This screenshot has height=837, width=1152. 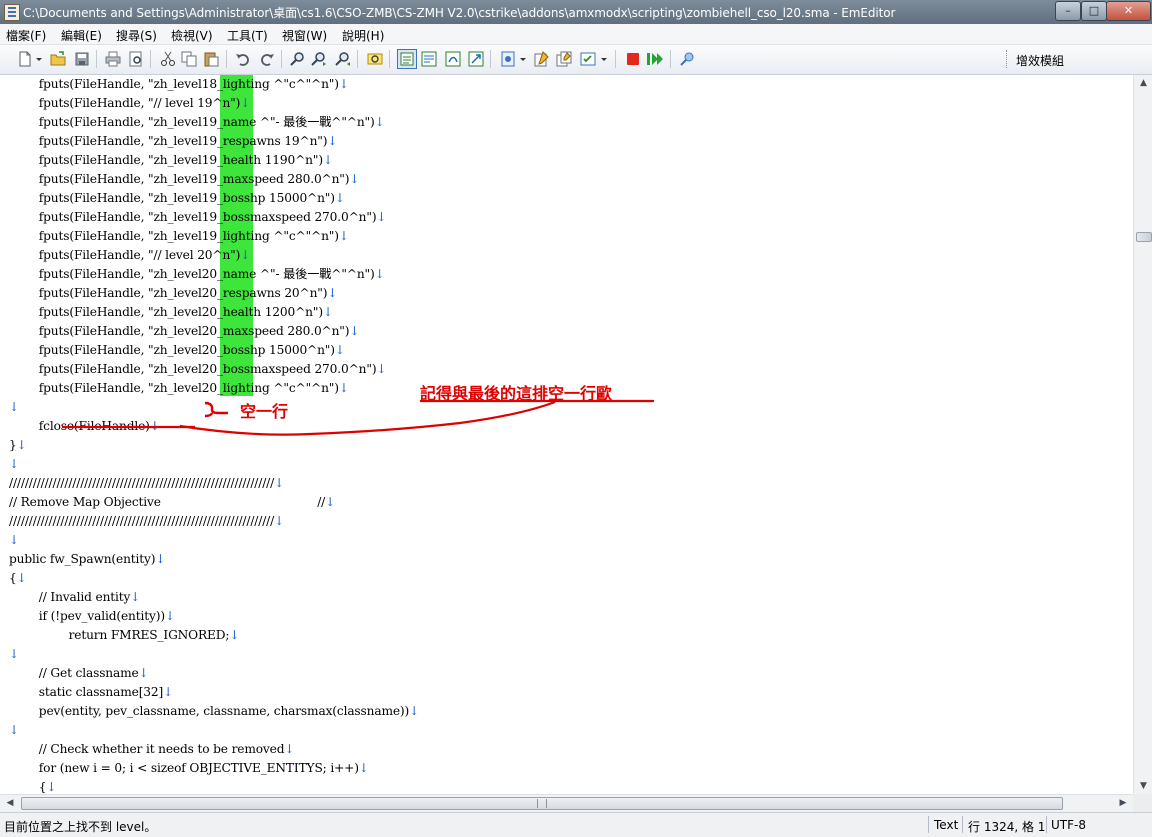 I want to click on annotation-bracket, so click(x=216, y=409).